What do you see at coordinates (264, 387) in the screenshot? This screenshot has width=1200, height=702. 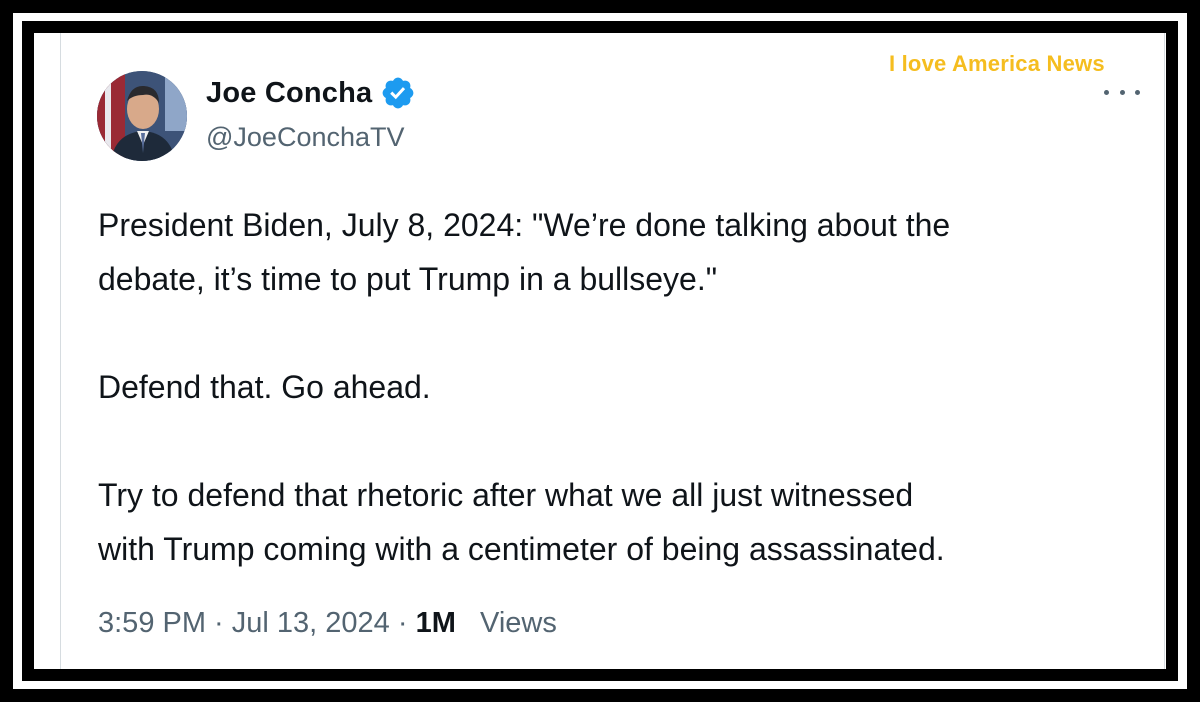 I see `tweet-line: Defend that. Go ahead.` at bounding box center [264, 387].